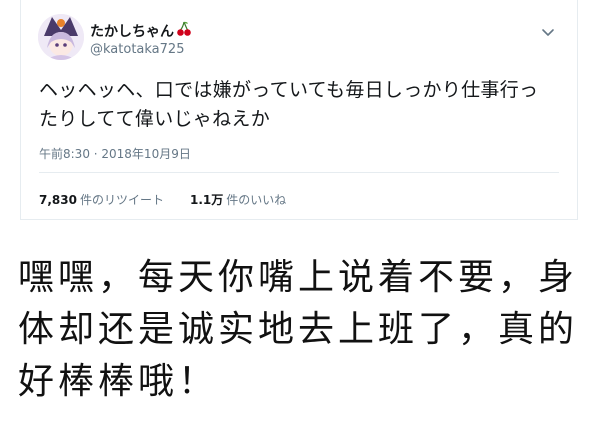  I want to click on avatar, so click(61, 37).